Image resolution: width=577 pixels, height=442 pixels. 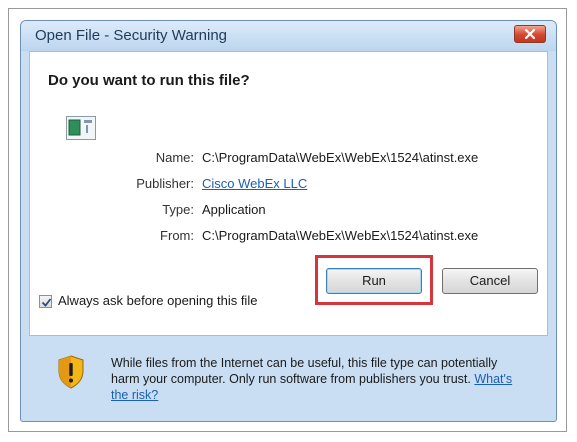 What do you see at coordinates (149, 80) in the screenshot?
I see `question-heading: Do you want to run this file?` at bounding box center [149, 80].